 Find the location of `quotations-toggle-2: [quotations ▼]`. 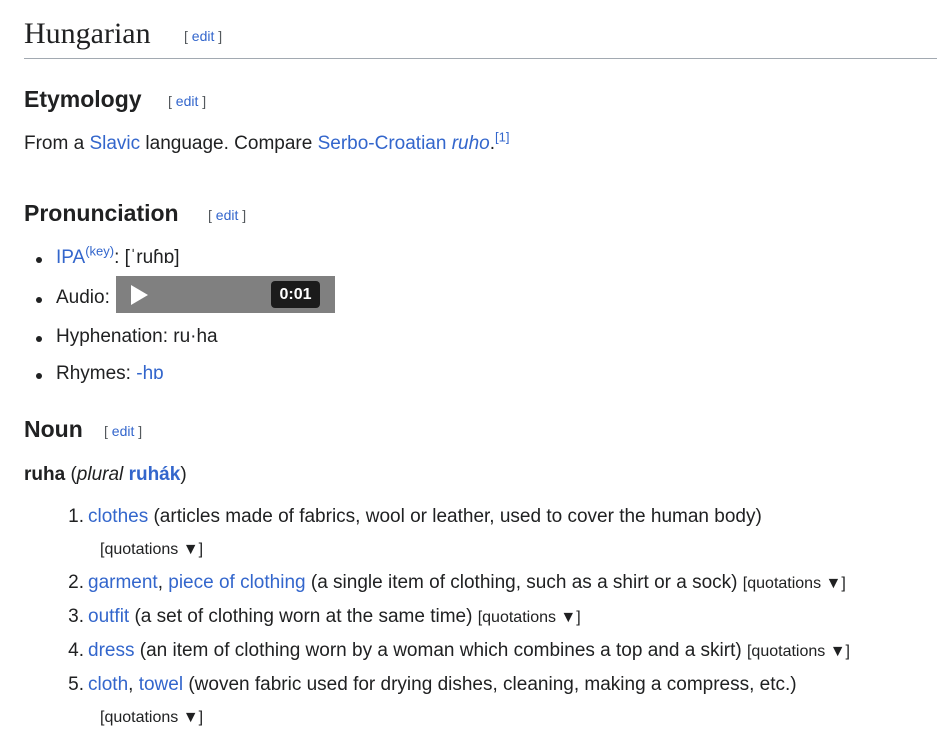

quotations-toggle-2: [quotations ▼] is located at coordinates (794, 583).